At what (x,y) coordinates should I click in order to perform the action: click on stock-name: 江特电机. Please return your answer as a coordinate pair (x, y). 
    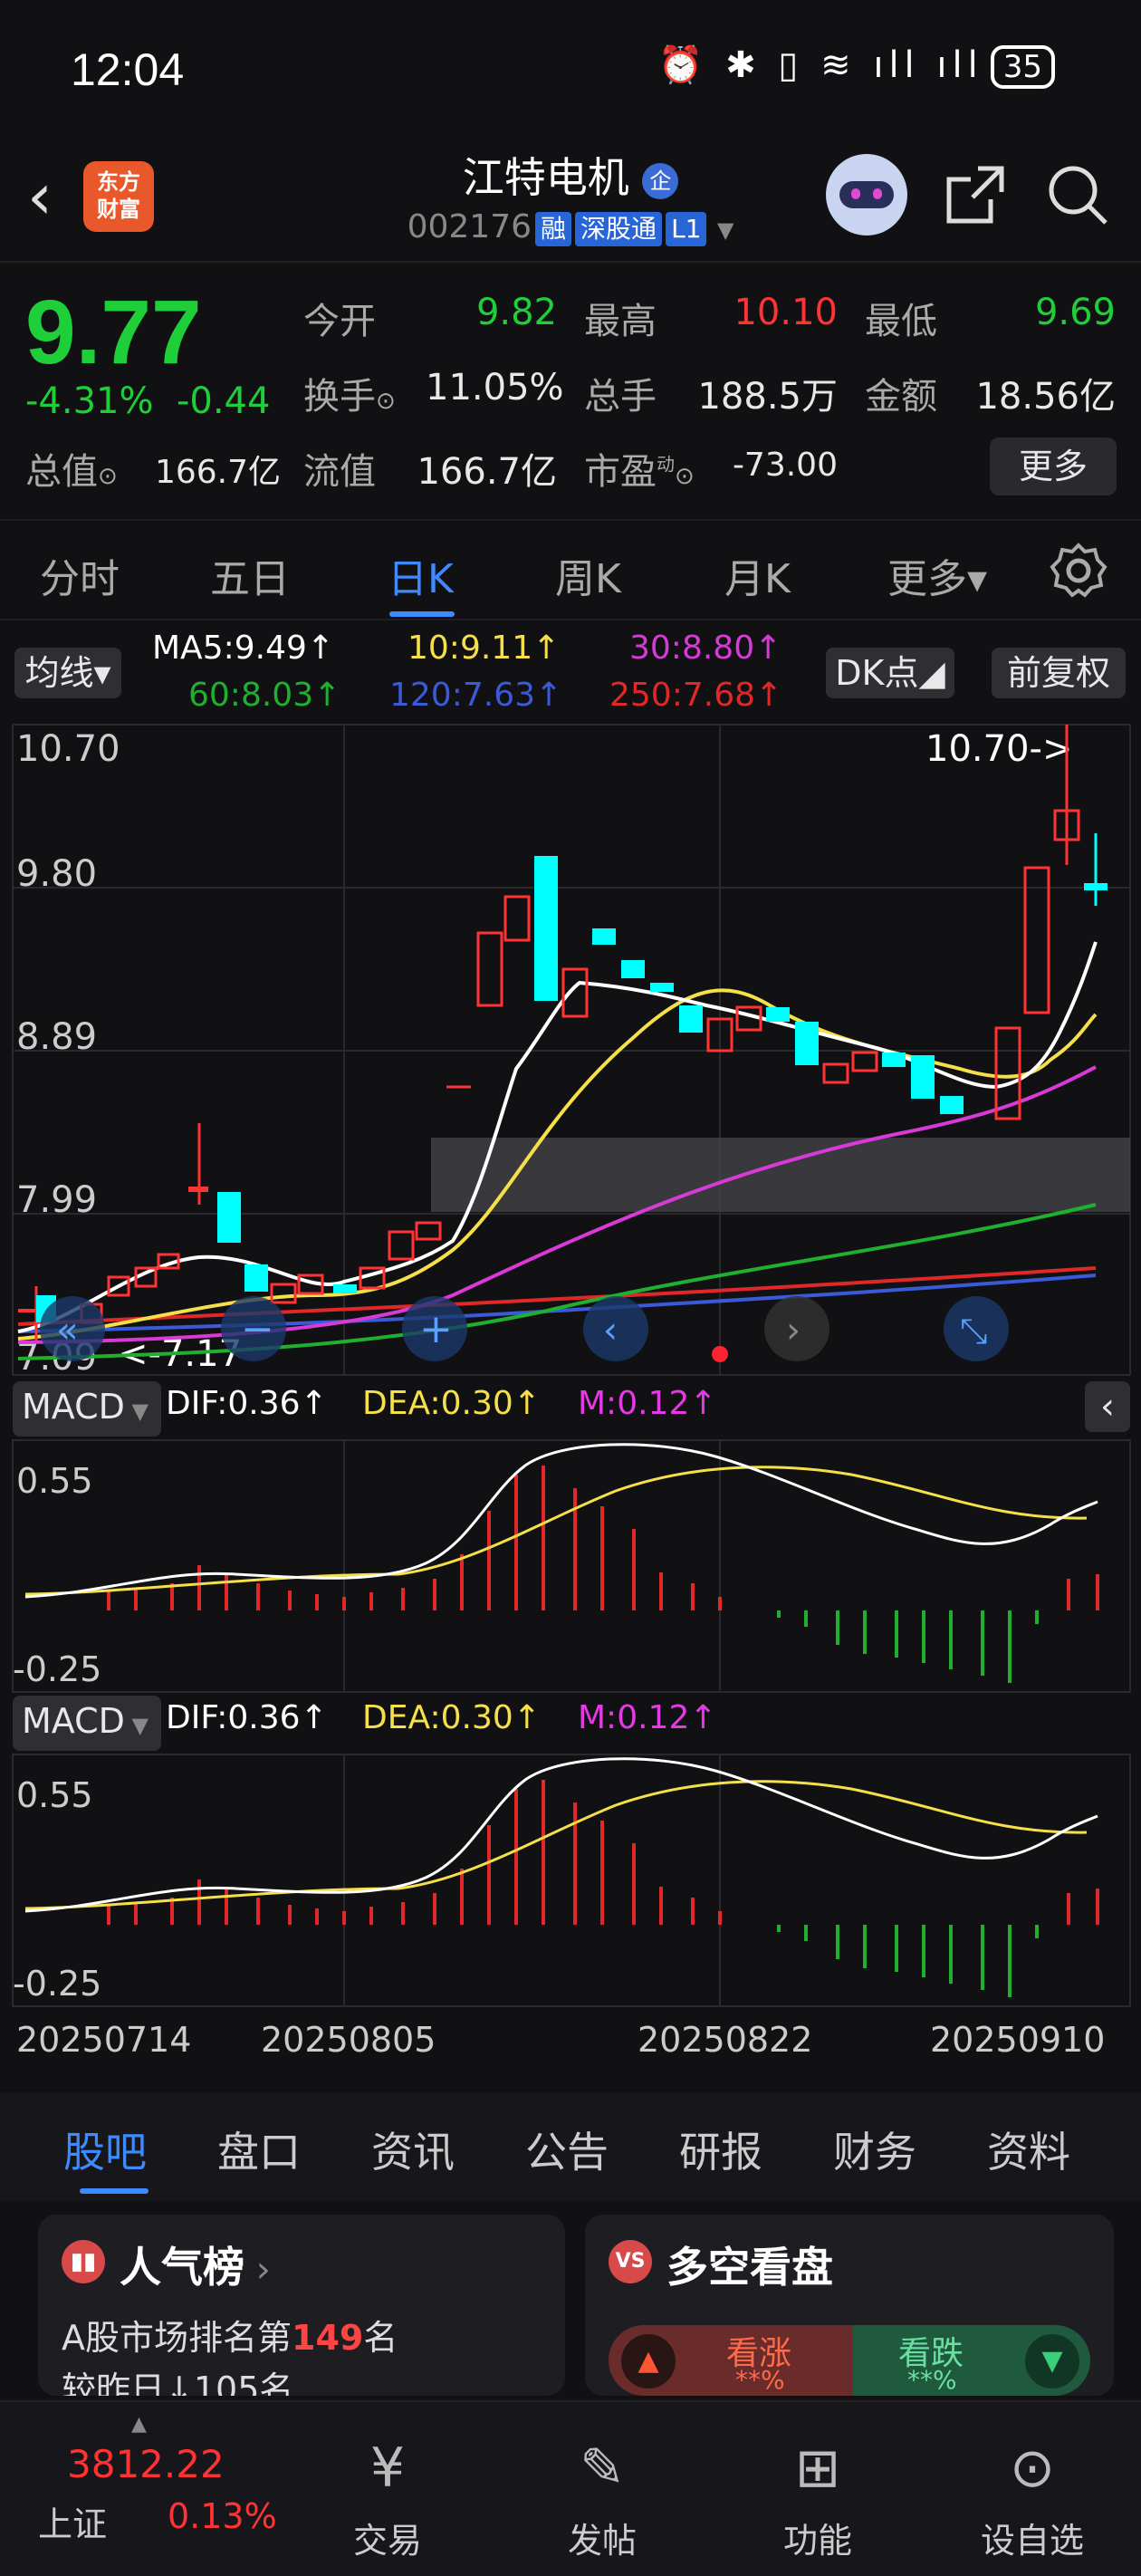
    Looking at the image, I should click on (546, 177).